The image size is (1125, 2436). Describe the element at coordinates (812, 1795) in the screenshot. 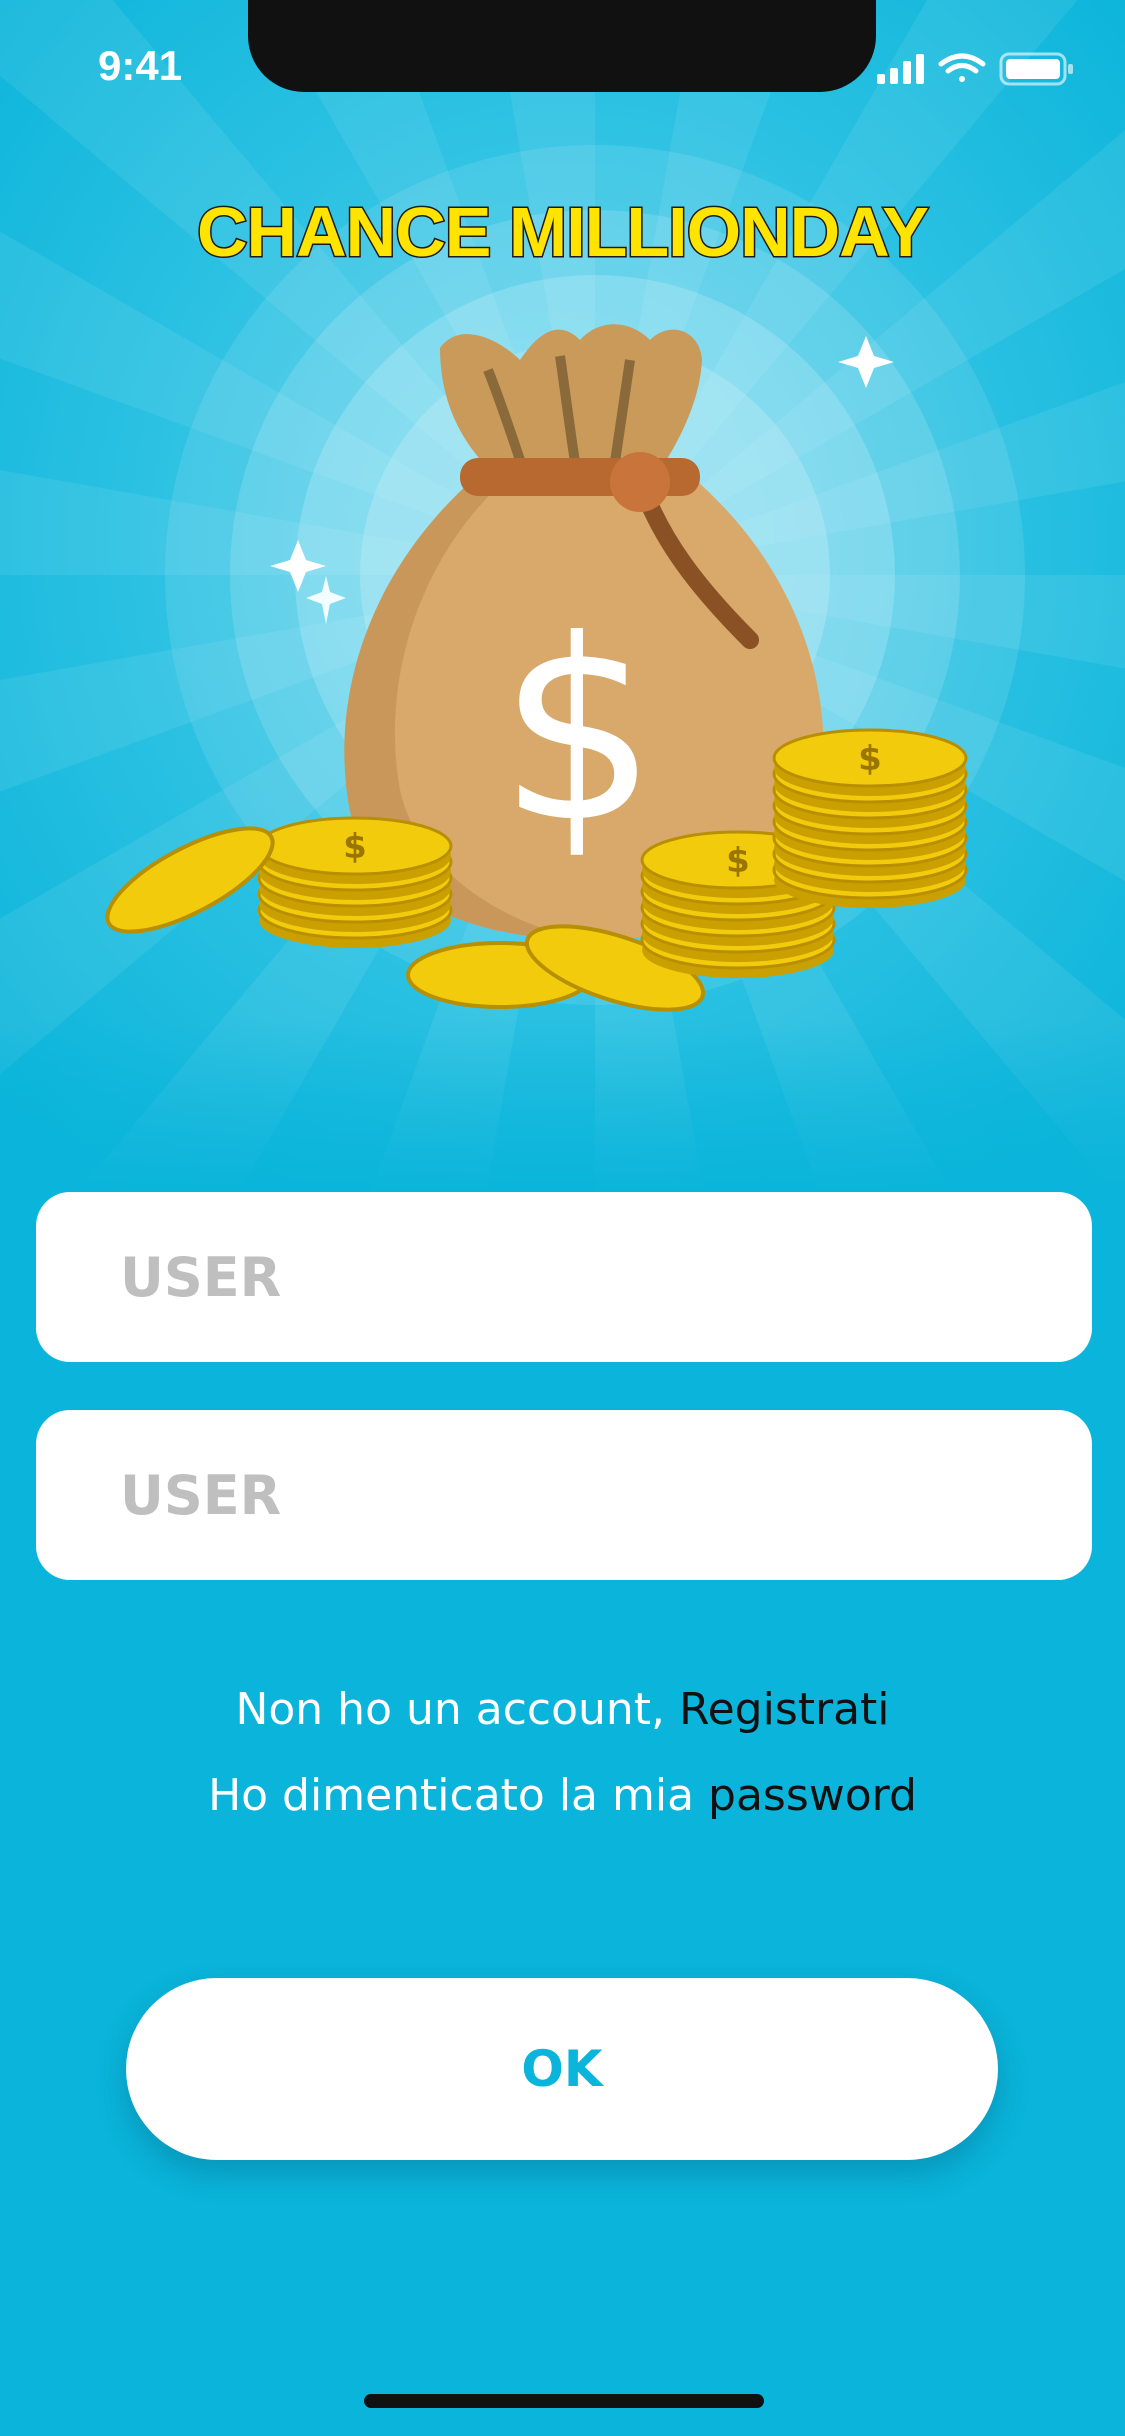

I see `forgot-password-link: password` at that location.